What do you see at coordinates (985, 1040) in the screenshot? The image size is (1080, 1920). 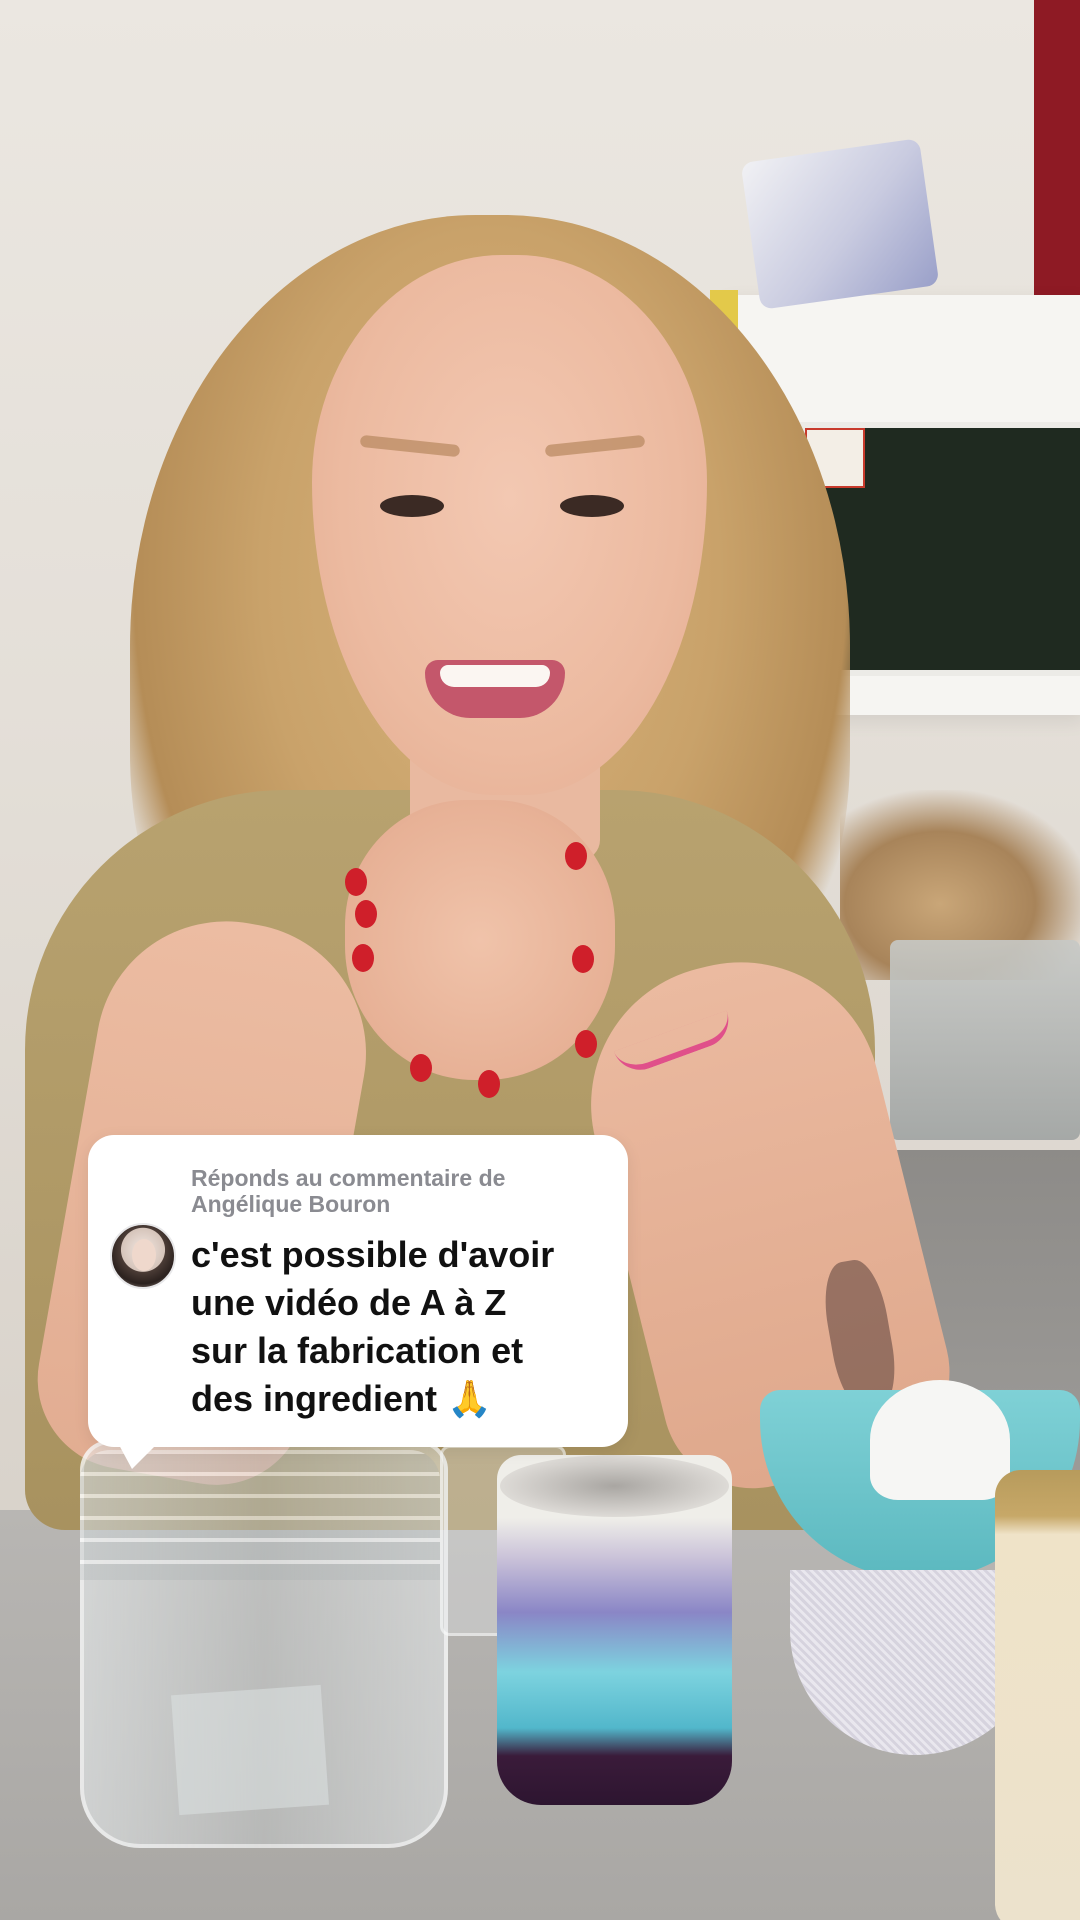 I see `background-jars` at bounding box center [985, 1040].